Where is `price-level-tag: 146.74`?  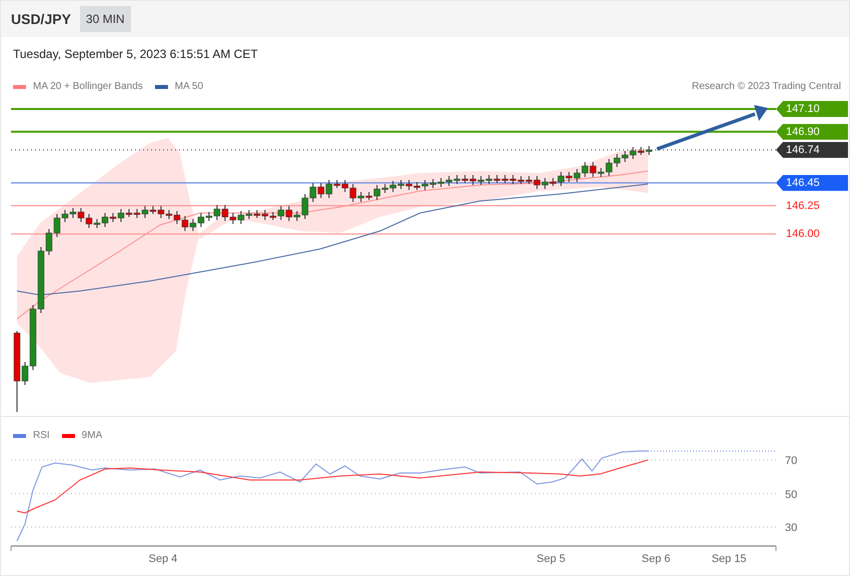 price-level-tag: 146.74 is located at coordinates (812, 150).